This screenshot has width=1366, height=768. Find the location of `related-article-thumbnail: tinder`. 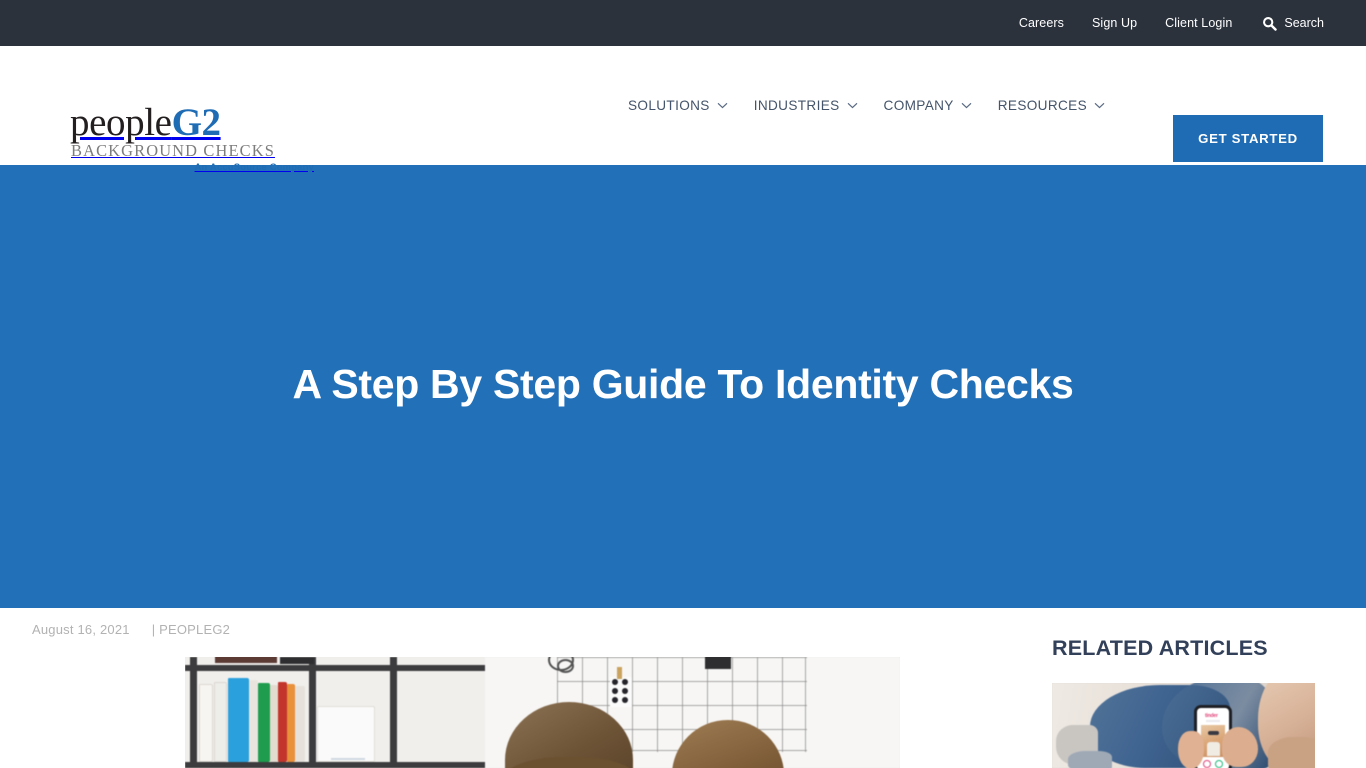

related-article-thumbnail: tinder is located at coordinates (1183, 725).